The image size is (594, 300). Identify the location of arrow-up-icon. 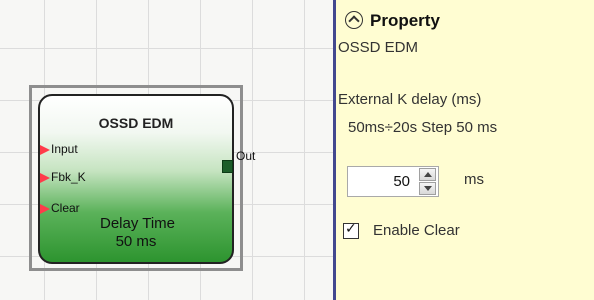
(428, 174).